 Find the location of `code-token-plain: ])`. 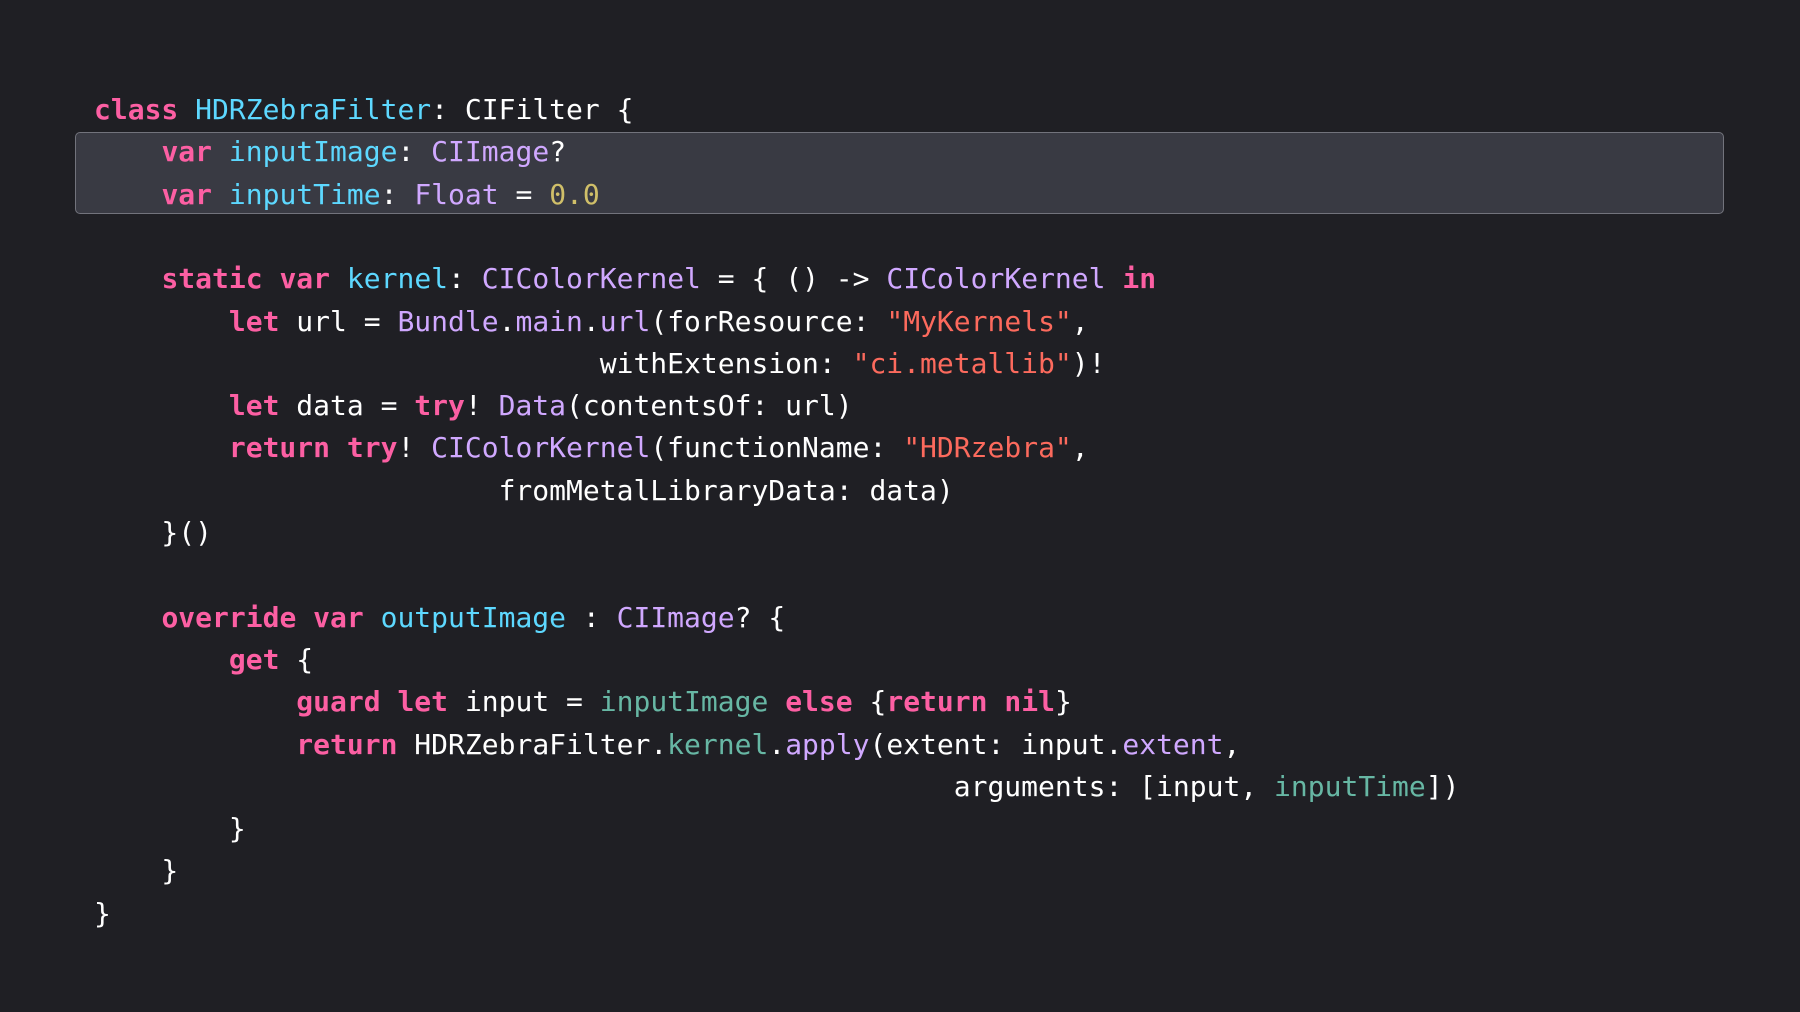

code-token-plain: ]) is located at coordinates (1442, 786).